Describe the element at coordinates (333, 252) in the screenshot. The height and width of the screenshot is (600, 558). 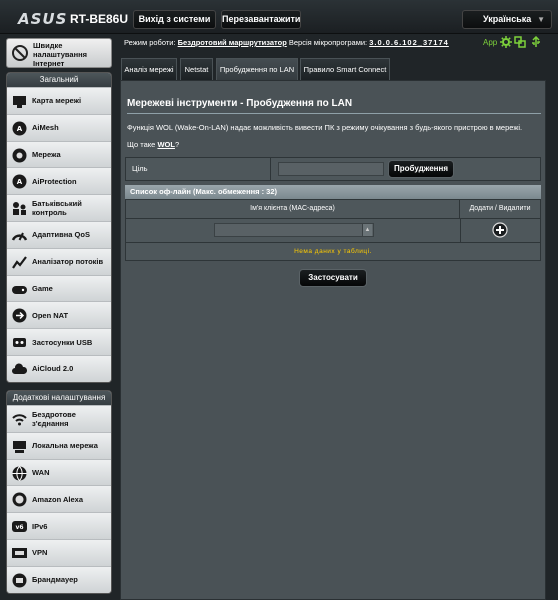
I see `empty-table-message: Нема даних у таблиці.` at that location.